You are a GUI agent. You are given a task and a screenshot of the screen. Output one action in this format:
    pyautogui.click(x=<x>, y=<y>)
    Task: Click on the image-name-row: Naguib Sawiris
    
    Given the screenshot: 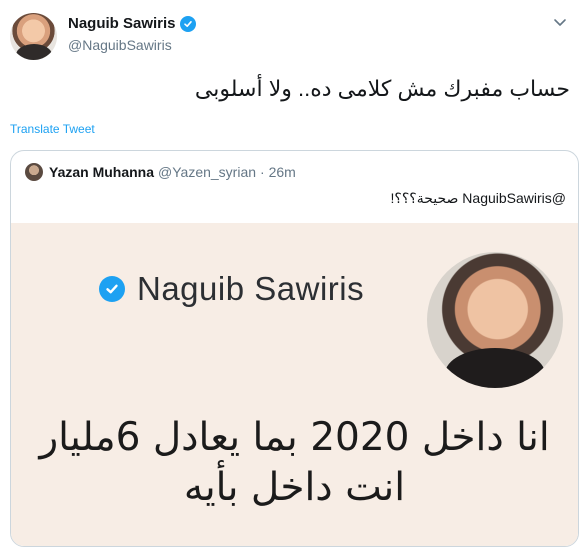 What is the action you would take?
    pyautogui.click(x=231, y=289)
    